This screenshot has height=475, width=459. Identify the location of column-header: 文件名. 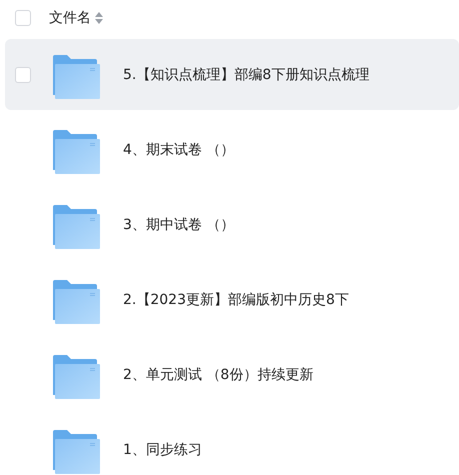
(70, 17).